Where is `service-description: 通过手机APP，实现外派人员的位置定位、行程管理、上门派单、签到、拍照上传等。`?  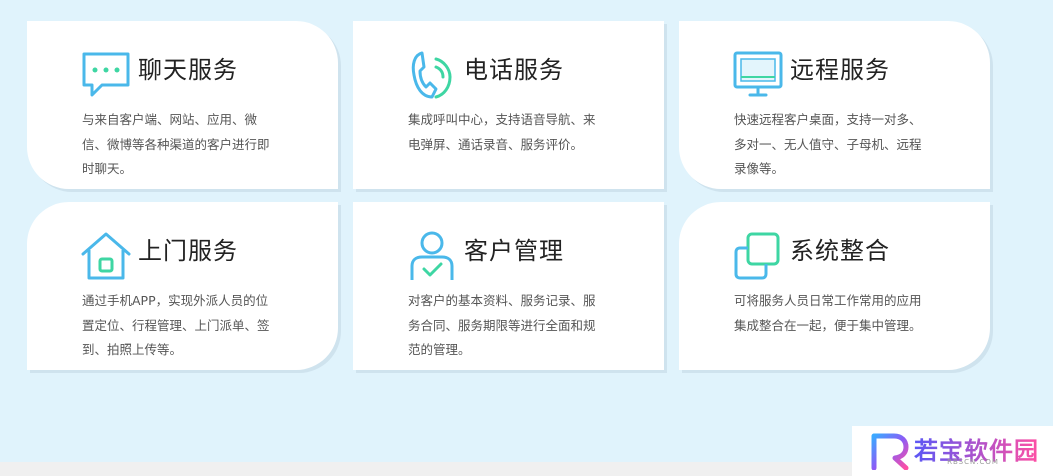
service-description: 通过手机APP，实现外派人员的位置定位、行程管理、上门派单、签到、拍照上传等。 is located at coordinates (176, 325).